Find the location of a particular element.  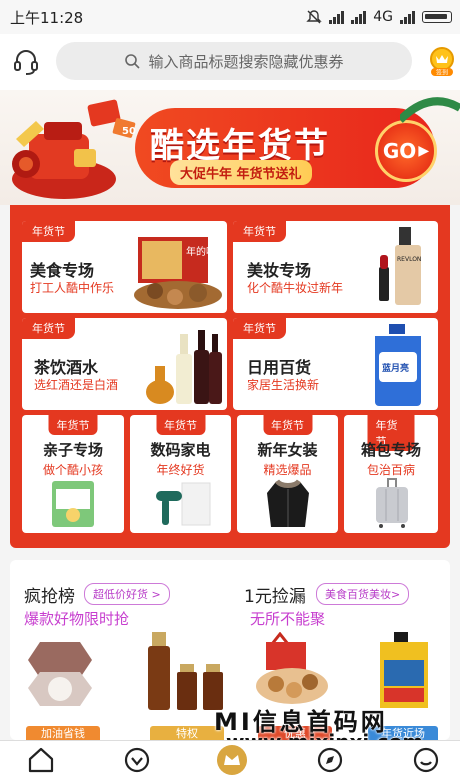

rush-subtitle: 爆款好物限时抢 is located at coordinates (77, 619).